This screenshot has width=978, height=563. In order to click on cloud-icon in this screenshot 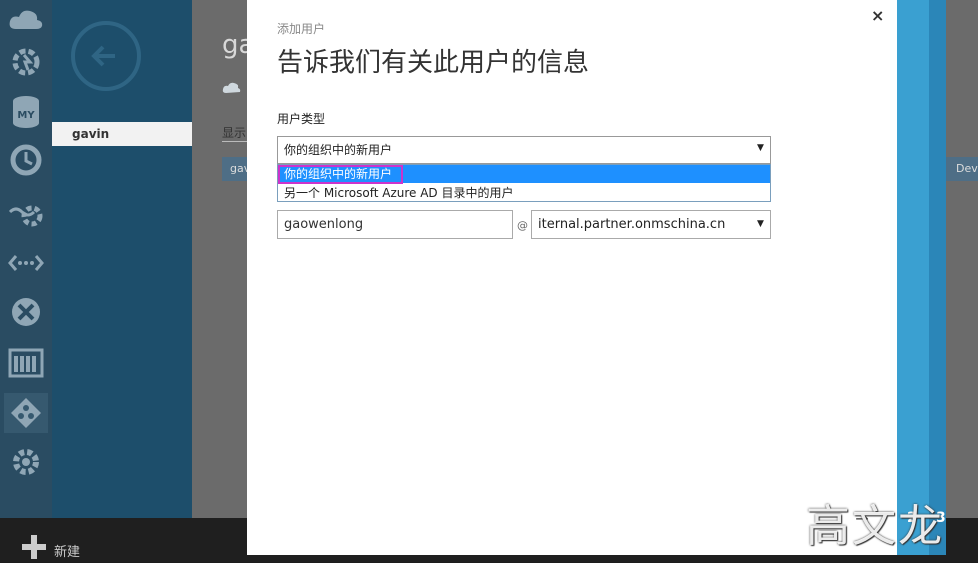, I will do `click(26, 20)`.